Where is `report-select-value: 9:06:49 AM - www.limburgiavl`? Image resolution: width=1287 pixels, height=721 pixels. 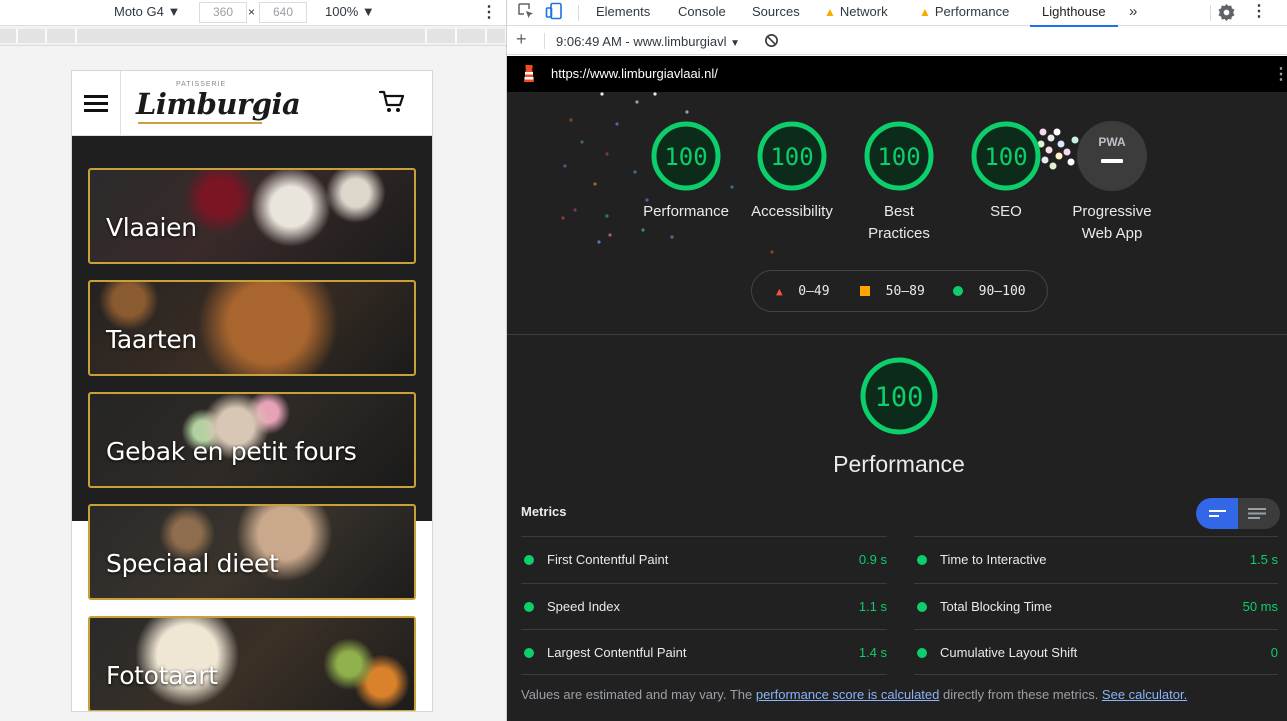
report-select-value: 9:06:49 AM - www.limburgiavl is located at coordinates (641, 41).